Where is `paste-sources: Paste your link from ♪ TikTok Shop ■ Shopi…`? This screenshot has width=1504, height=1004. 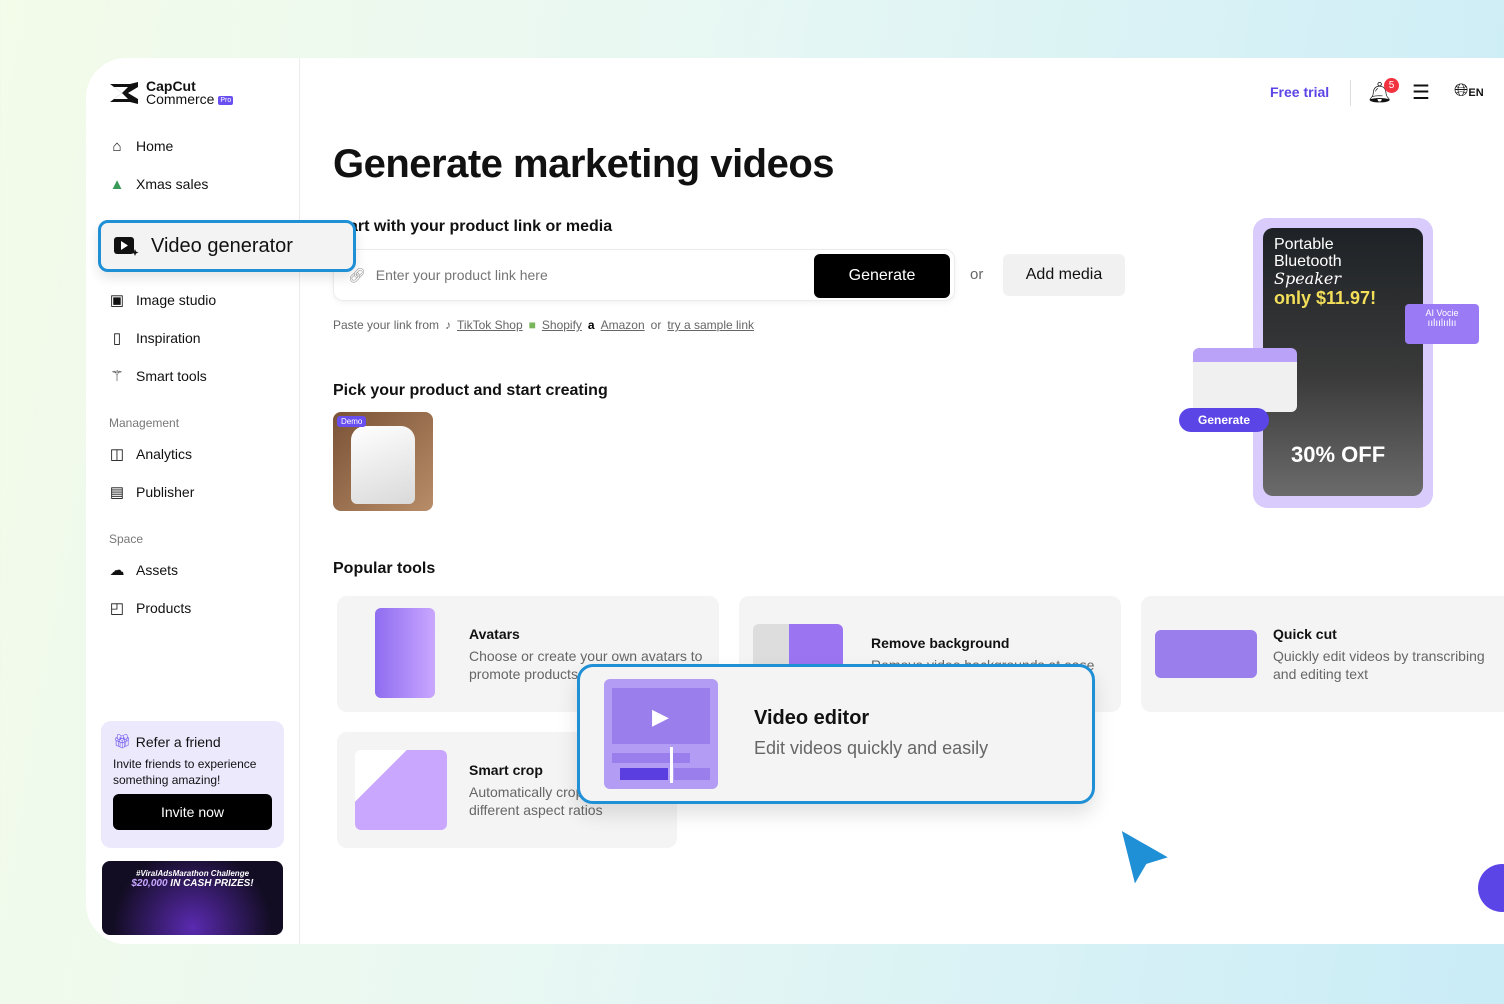 paste-sources: Paste your link from ♪ TikTok Shop ■ Shopi… is located at coordinates (543, 325).